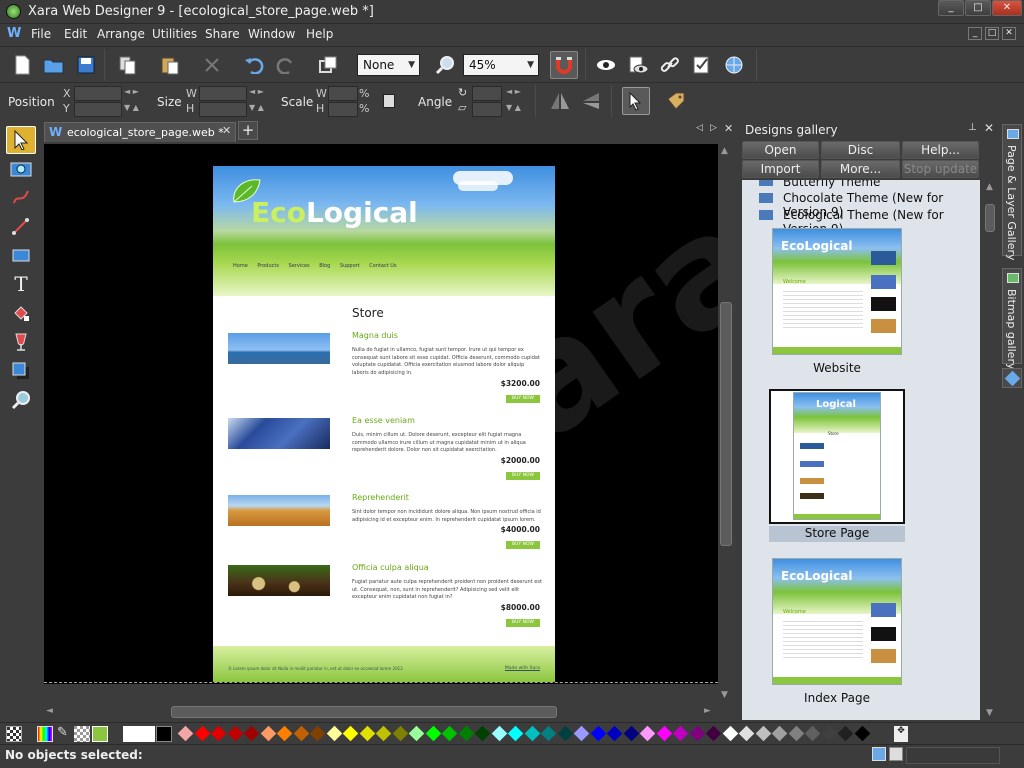 The height and width of the screenshot is (768, 1024). I want to click on tab-scroll-left-icon: ◁, so click(699, 128).